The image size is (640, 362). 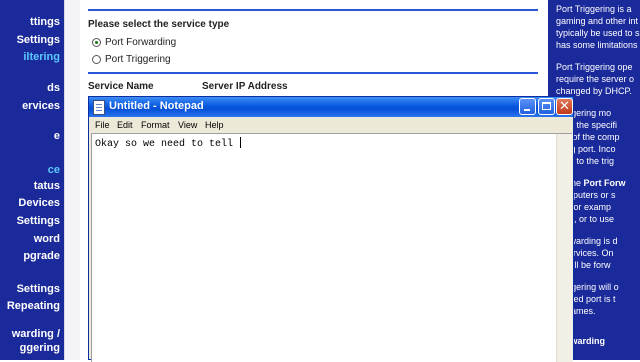 I want to click on notepad-menu-bar: File Edit Format View Help, so click(x=331, y=125).